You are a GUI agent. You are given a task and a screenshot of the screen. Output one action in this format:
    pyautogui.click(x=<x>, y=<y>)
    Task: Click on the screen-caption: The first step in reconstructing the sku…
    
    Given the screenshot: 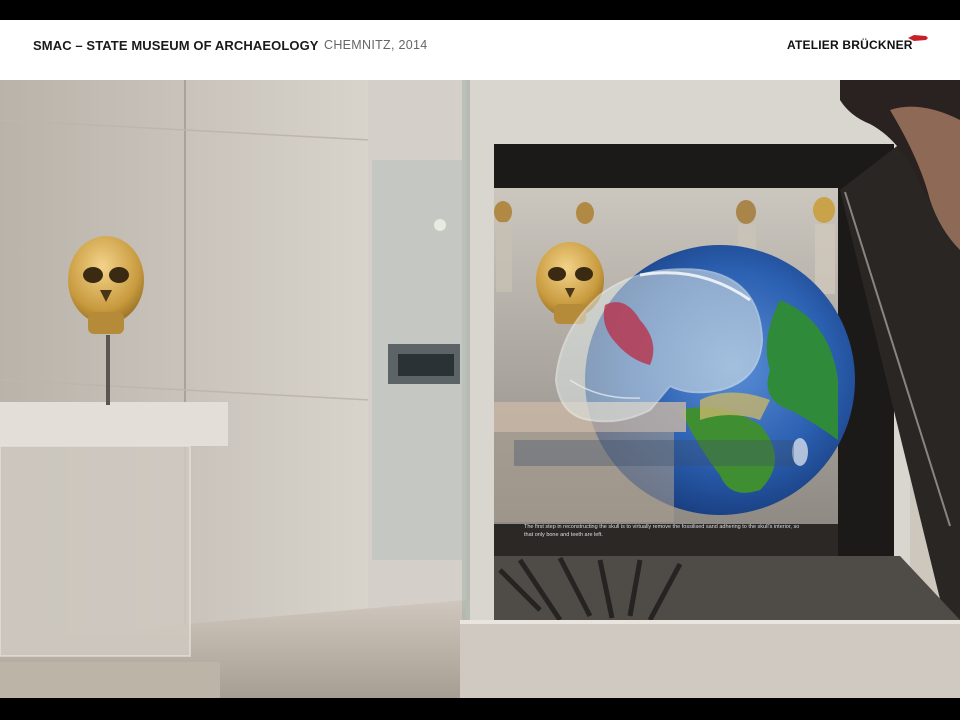 What is the action you would take?
    pyautogui.click(x=662, y=531)
    